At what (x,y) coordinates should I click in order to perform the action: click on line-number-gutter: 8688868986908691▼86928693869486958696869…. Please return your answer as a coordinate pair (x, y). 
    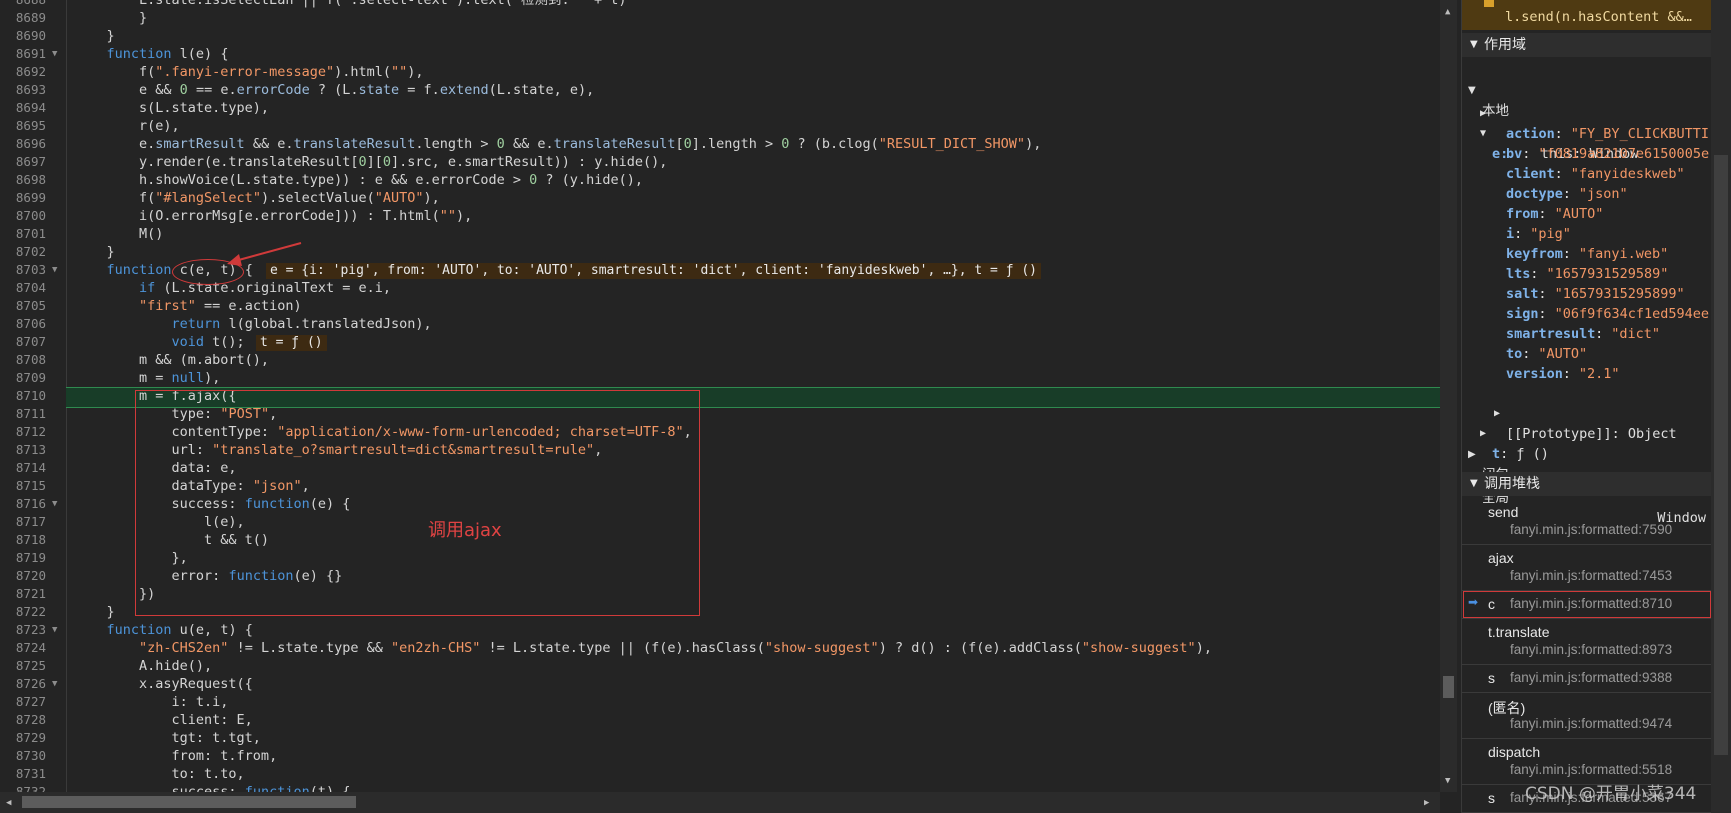
    Looking at the image, I should click on (33, 396).